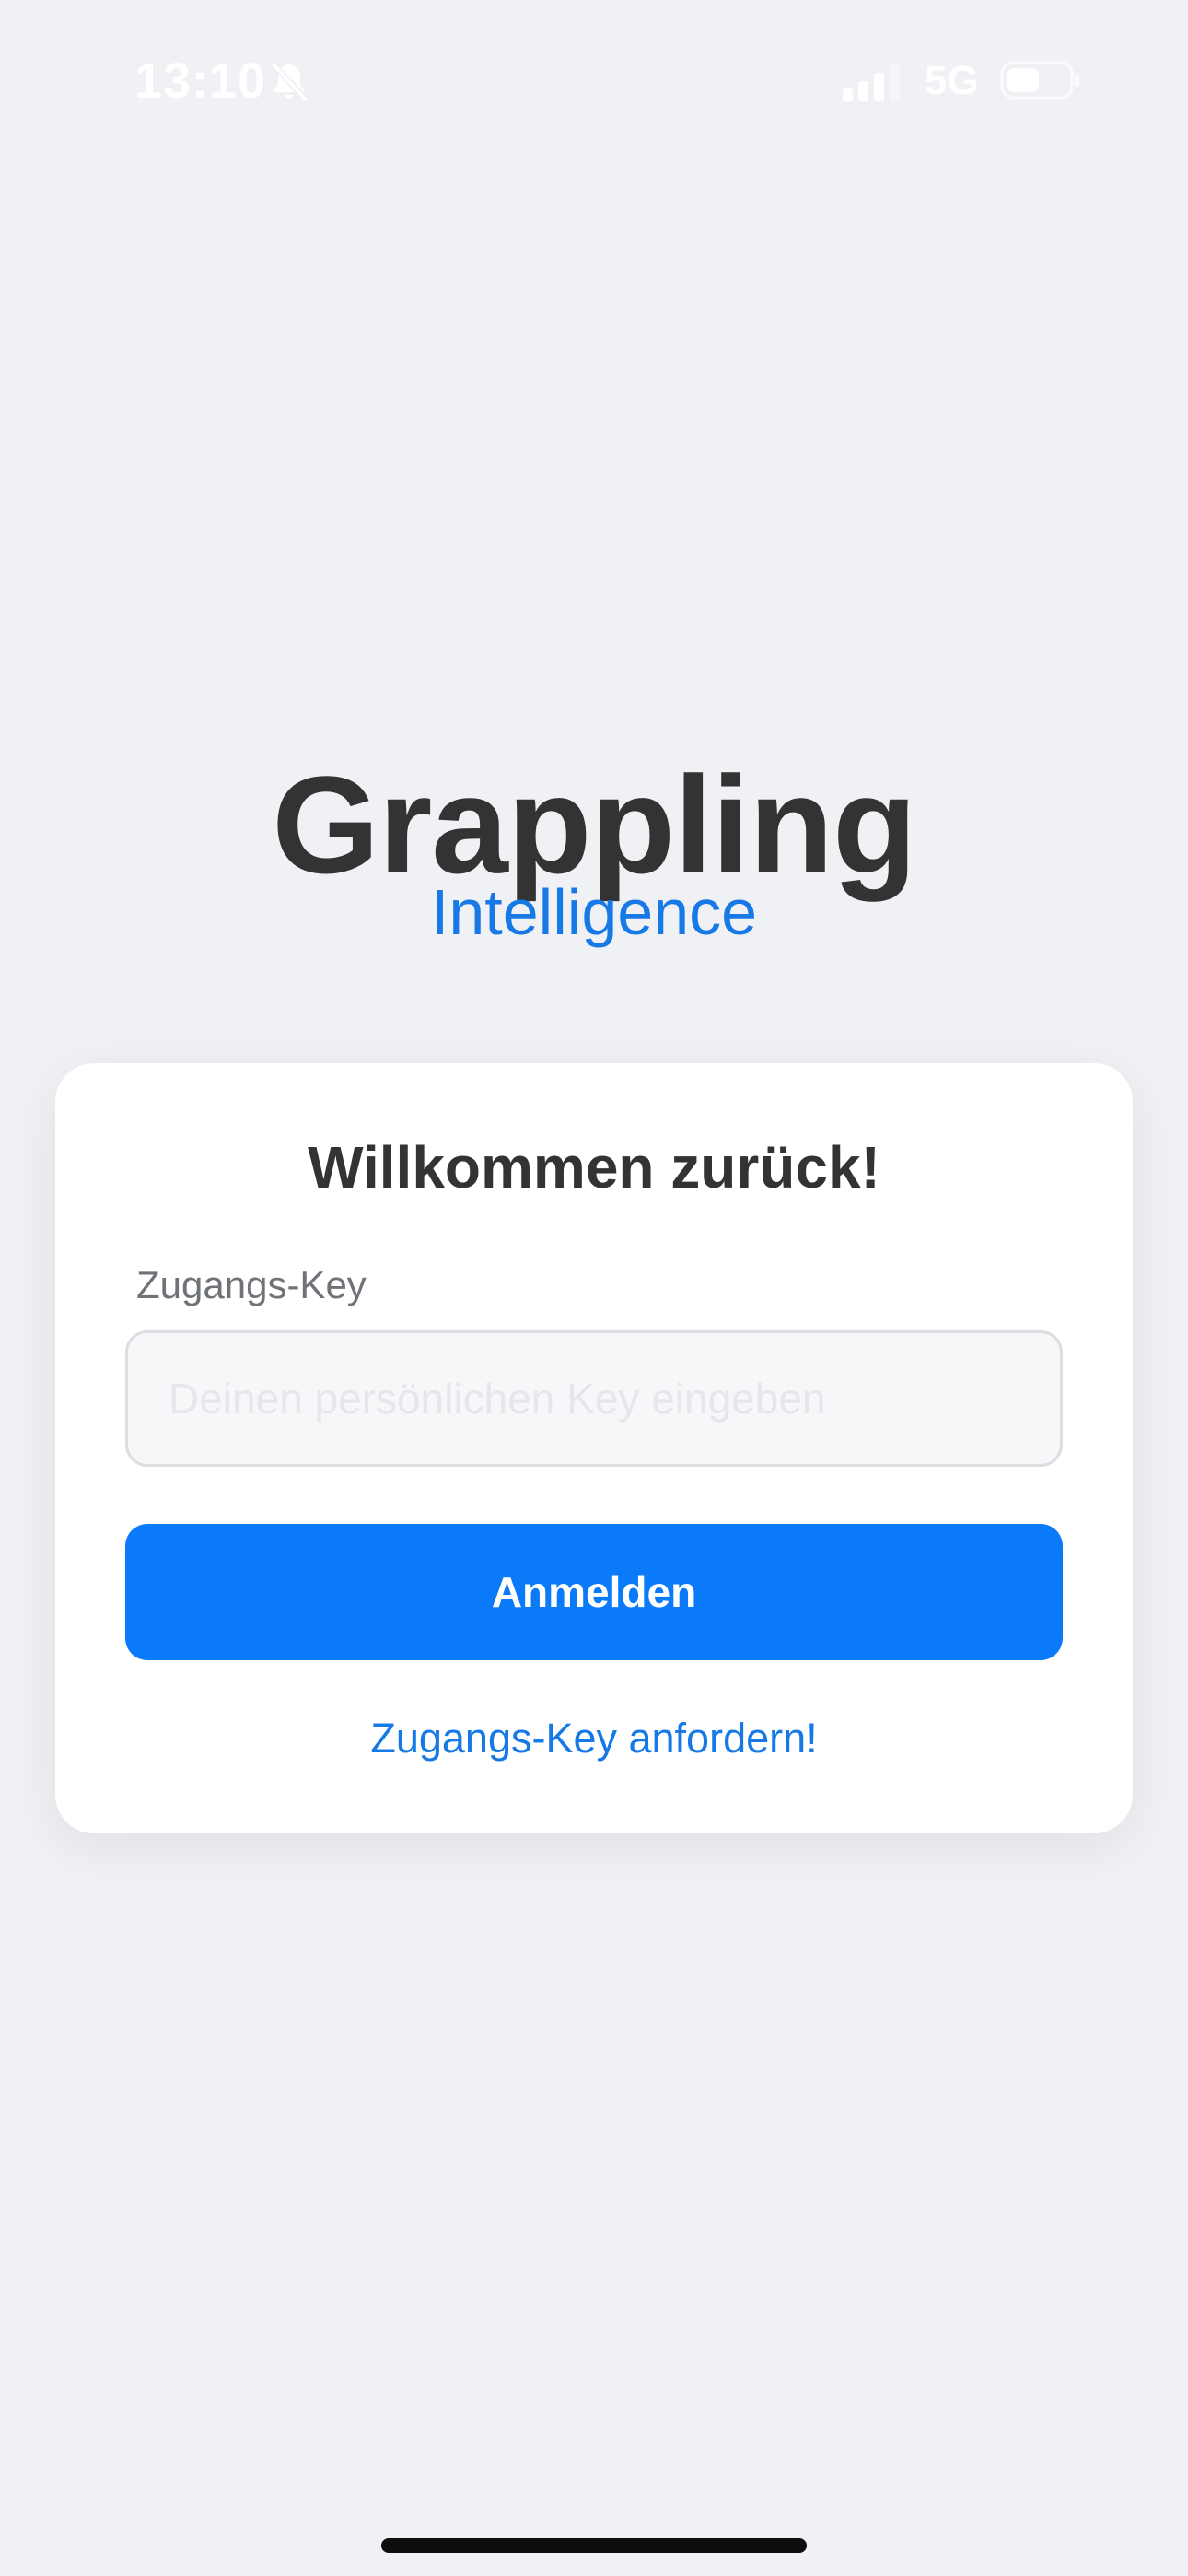  I want to click on welcome-heading: Willkommen zurück!, so click(594, 1167).